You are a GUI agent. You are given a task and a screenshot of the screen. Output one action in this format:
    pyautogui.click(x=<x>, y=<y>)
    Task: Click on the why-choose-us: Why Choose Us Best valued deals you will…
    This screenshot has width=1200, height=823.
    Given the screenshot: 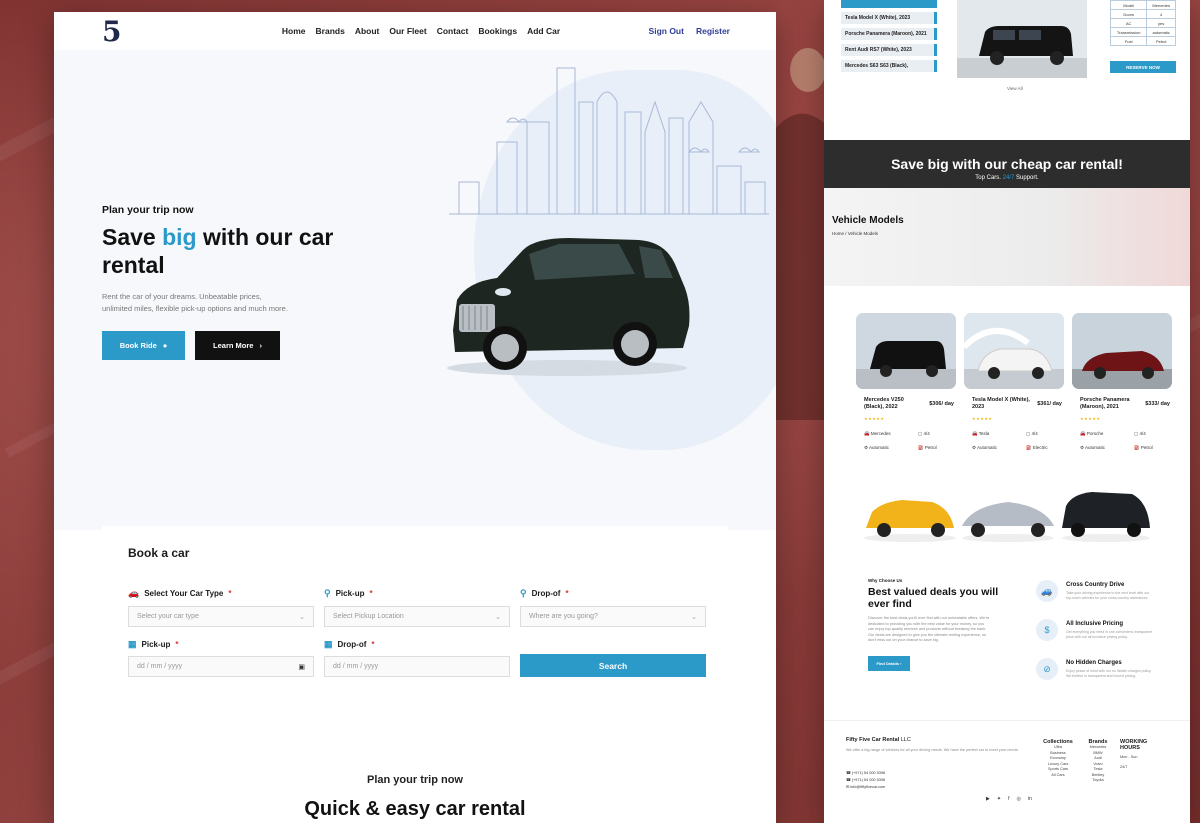 What is the action you would take?
    pyautogui.click(x=938, y=624)
    